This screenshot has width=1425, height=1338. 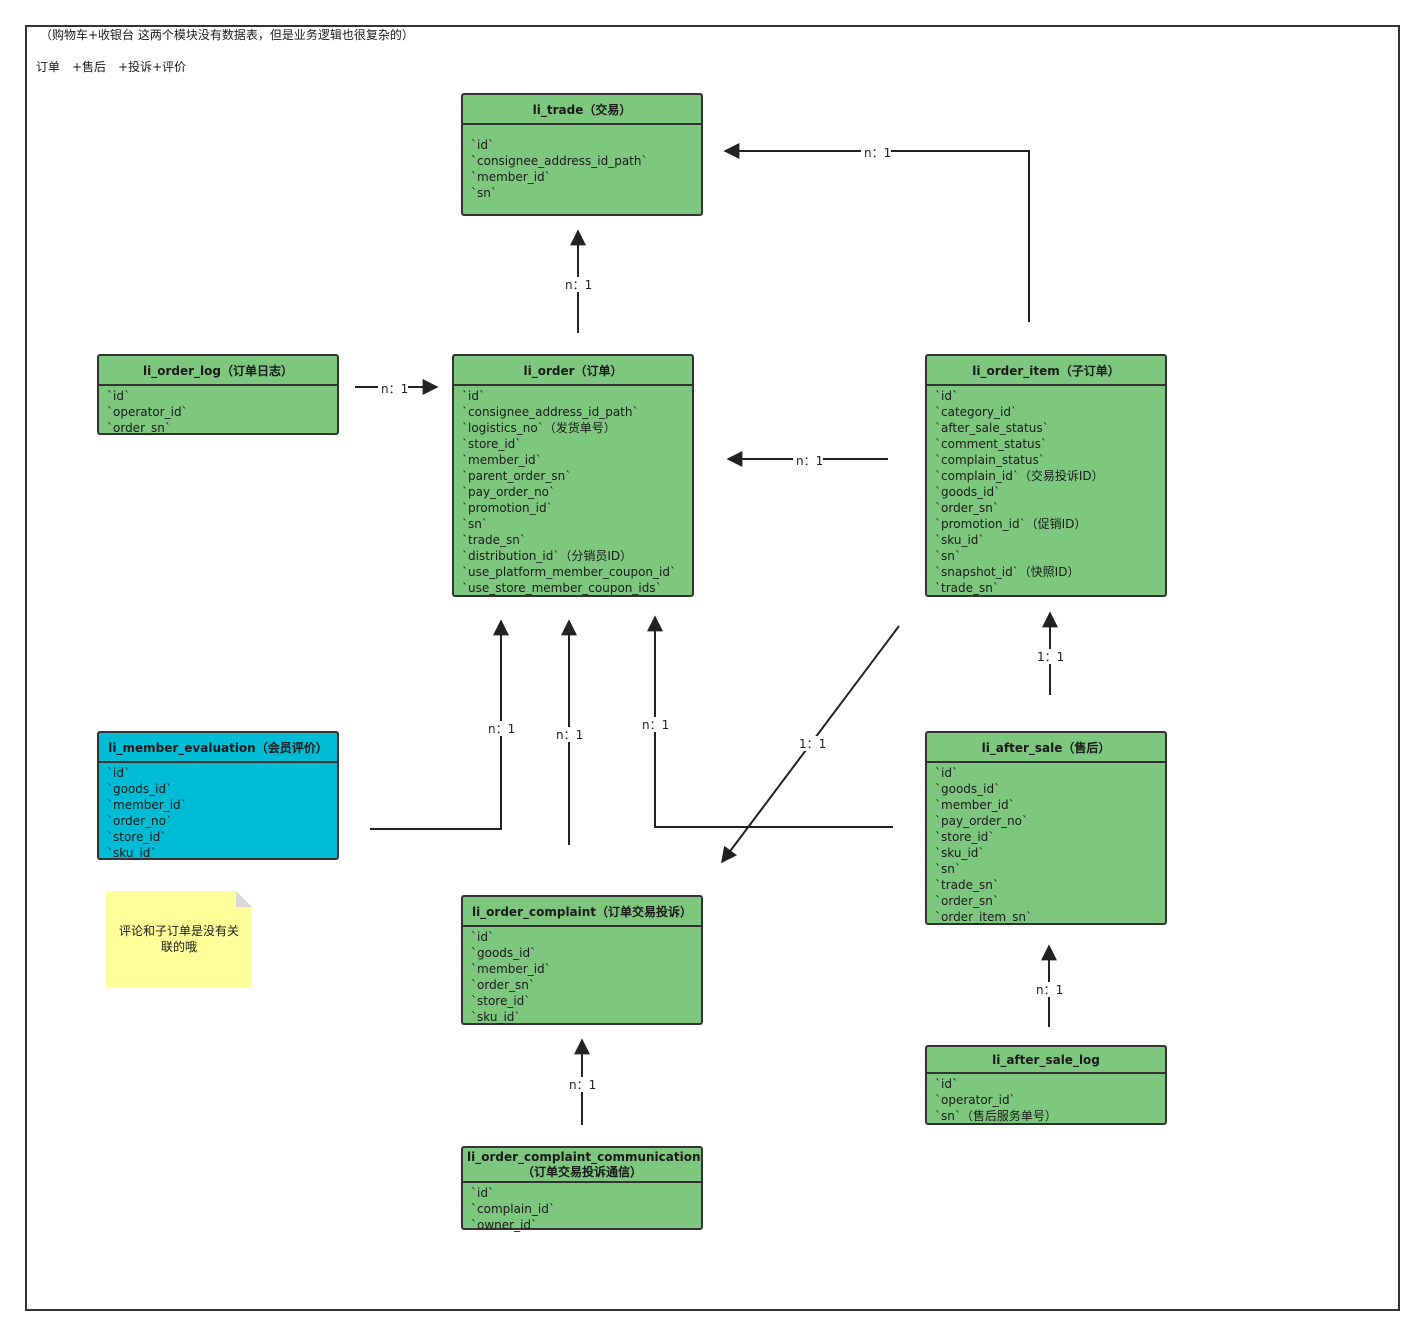 What do you see at coordinates (1046, 371) in the screenshot?
I see `entity-title: li_order_item（子订单）` at bounding box center [1046, 371].